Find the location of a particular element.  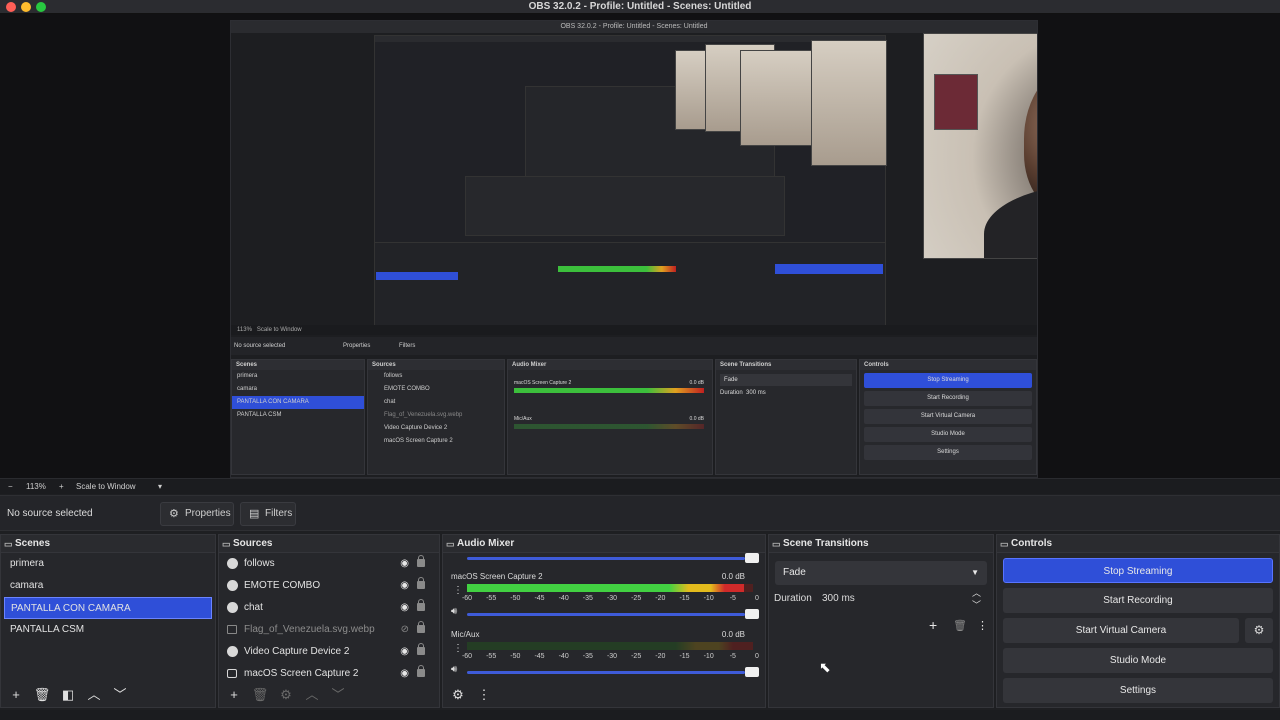

transition-menu-icon: ⋮ is located at coordinates (982, 625).